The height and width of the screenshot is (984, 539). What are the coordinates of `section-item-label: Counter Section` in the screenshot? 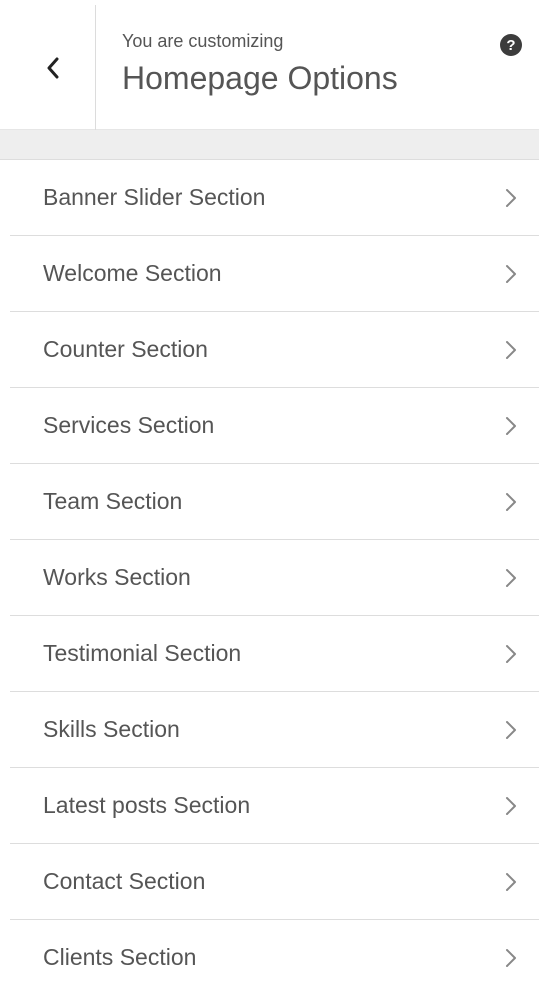 It's located at (125, 349).